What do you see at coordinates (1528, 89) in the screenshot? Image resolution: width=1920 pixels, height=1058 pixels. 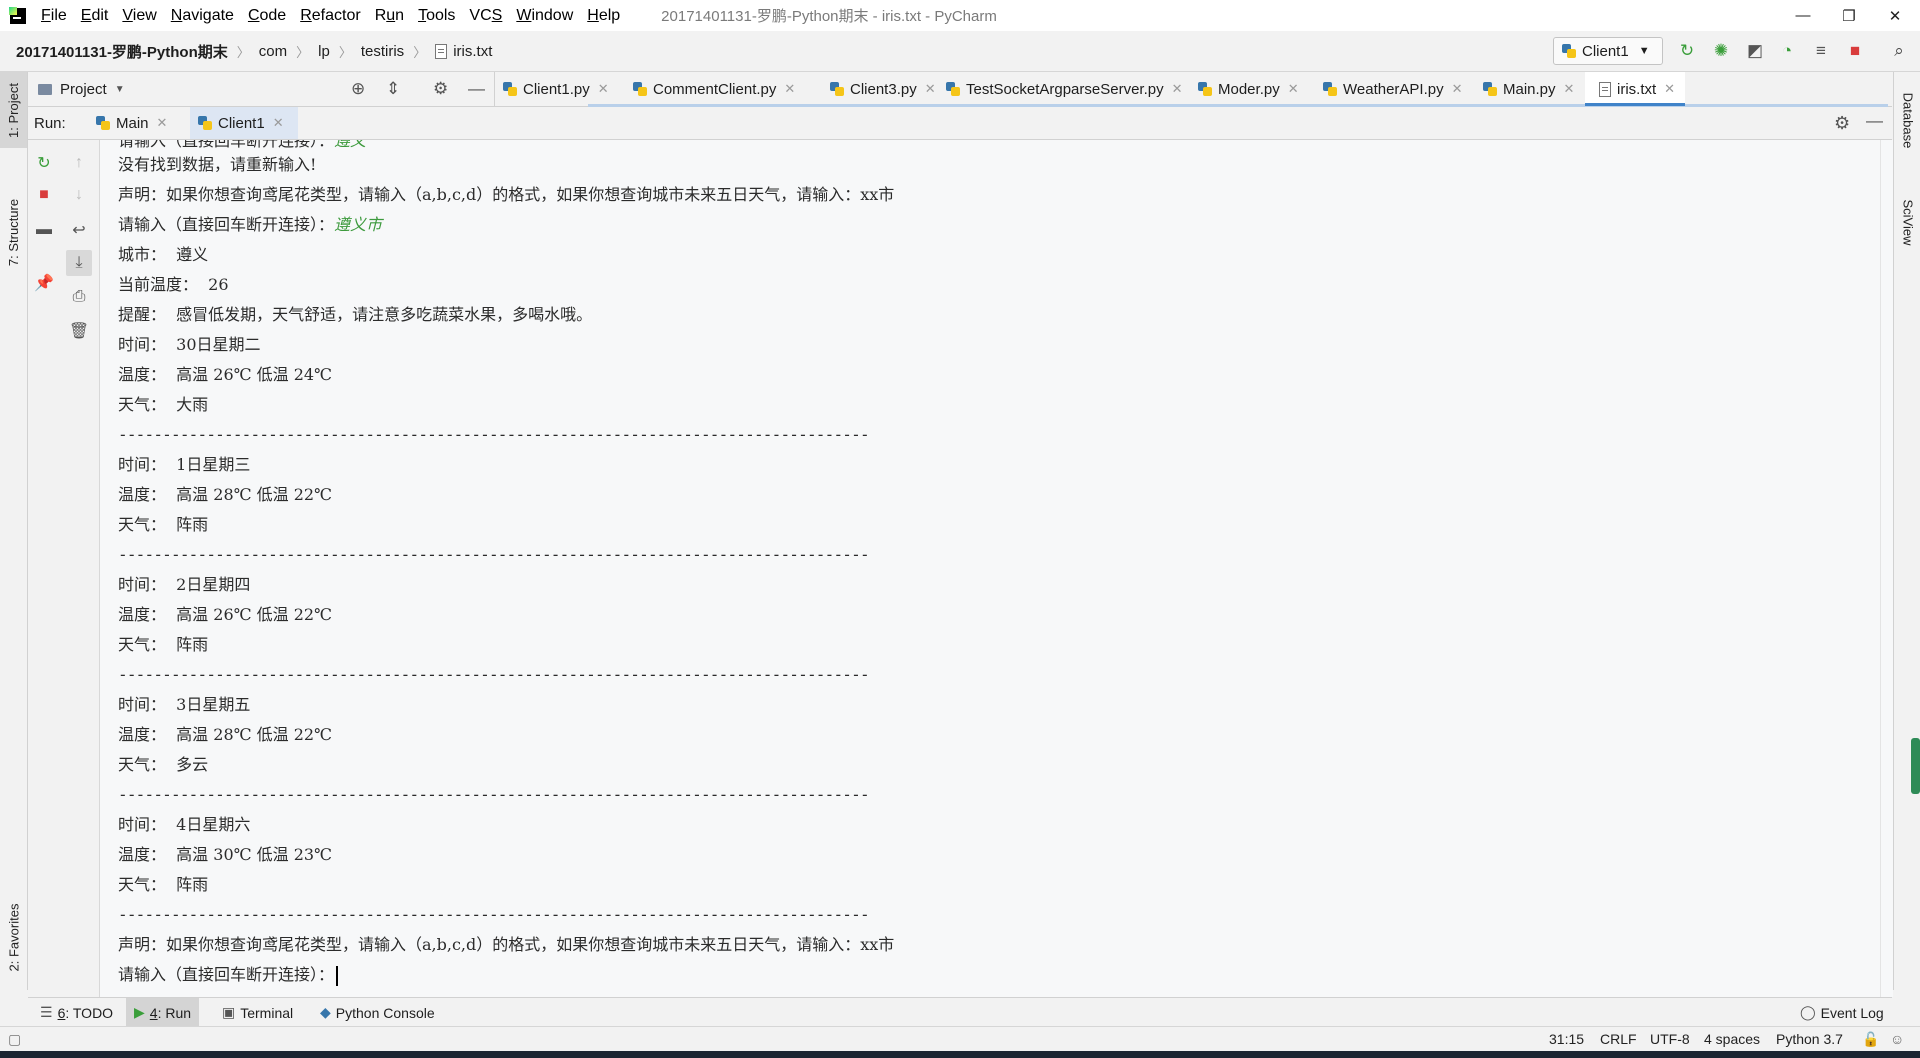 I see `file-tab-main: Main.py ✕` at bounding box center [1528, 89].